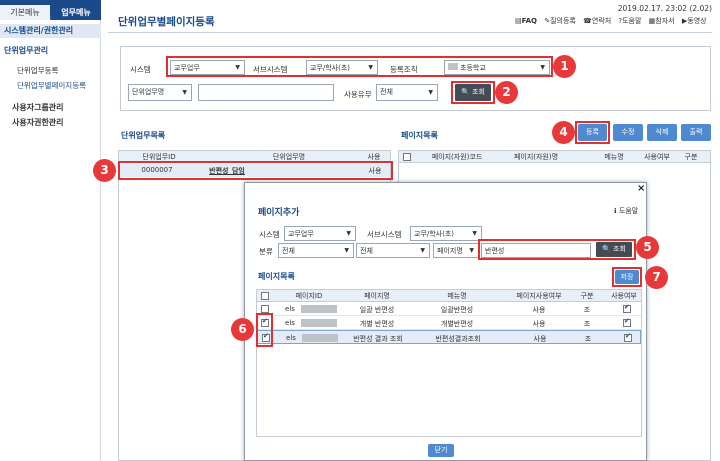 The width and height of the screenshot is (720, 461). I want to click on col-modal-use: 사용여부, so click(624, 296).